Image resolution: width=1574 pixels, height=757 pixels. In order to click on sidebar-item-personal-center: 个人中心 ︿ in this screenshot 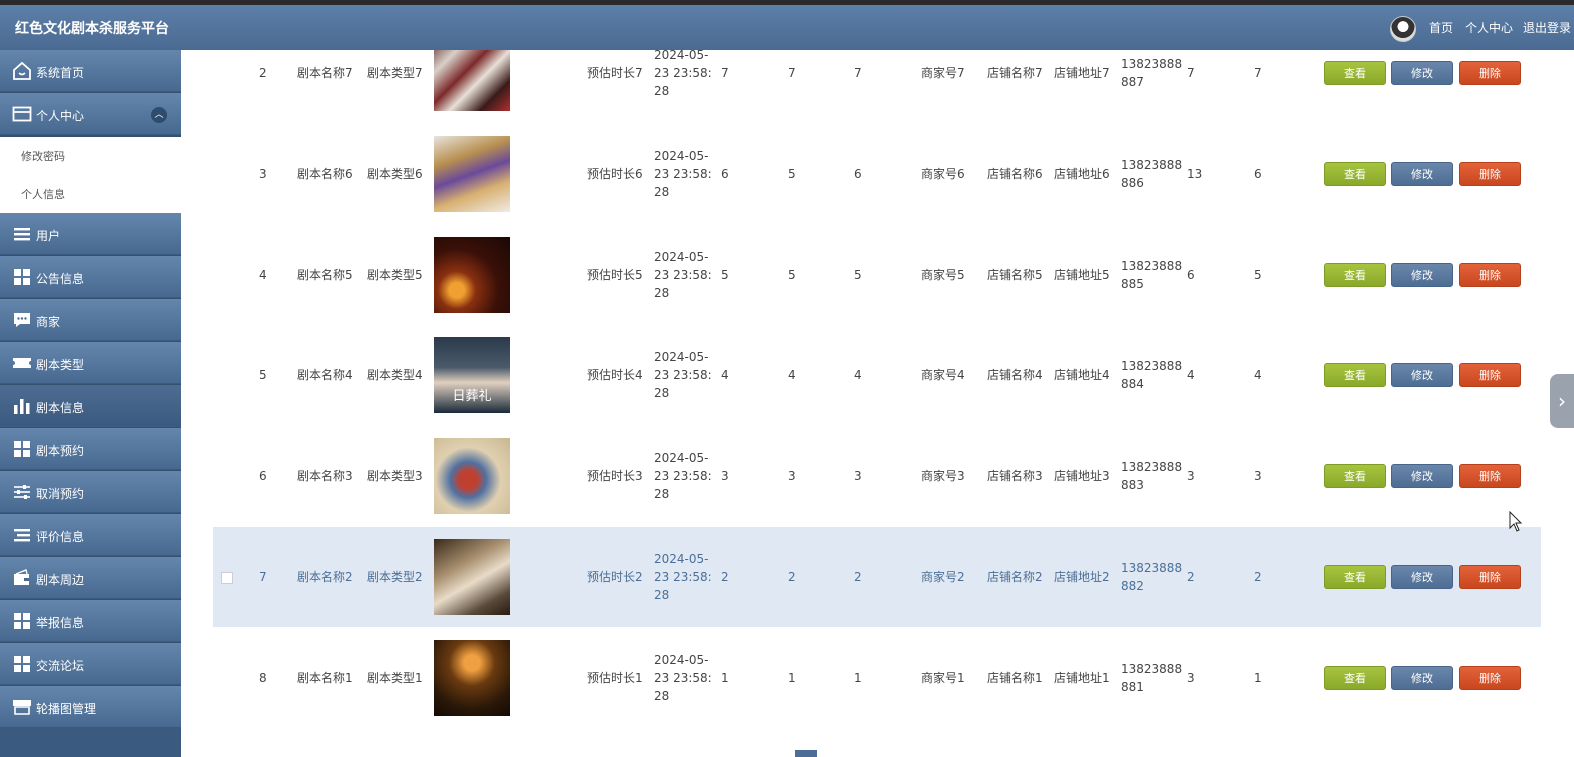, I will do `click(90, 114)`.